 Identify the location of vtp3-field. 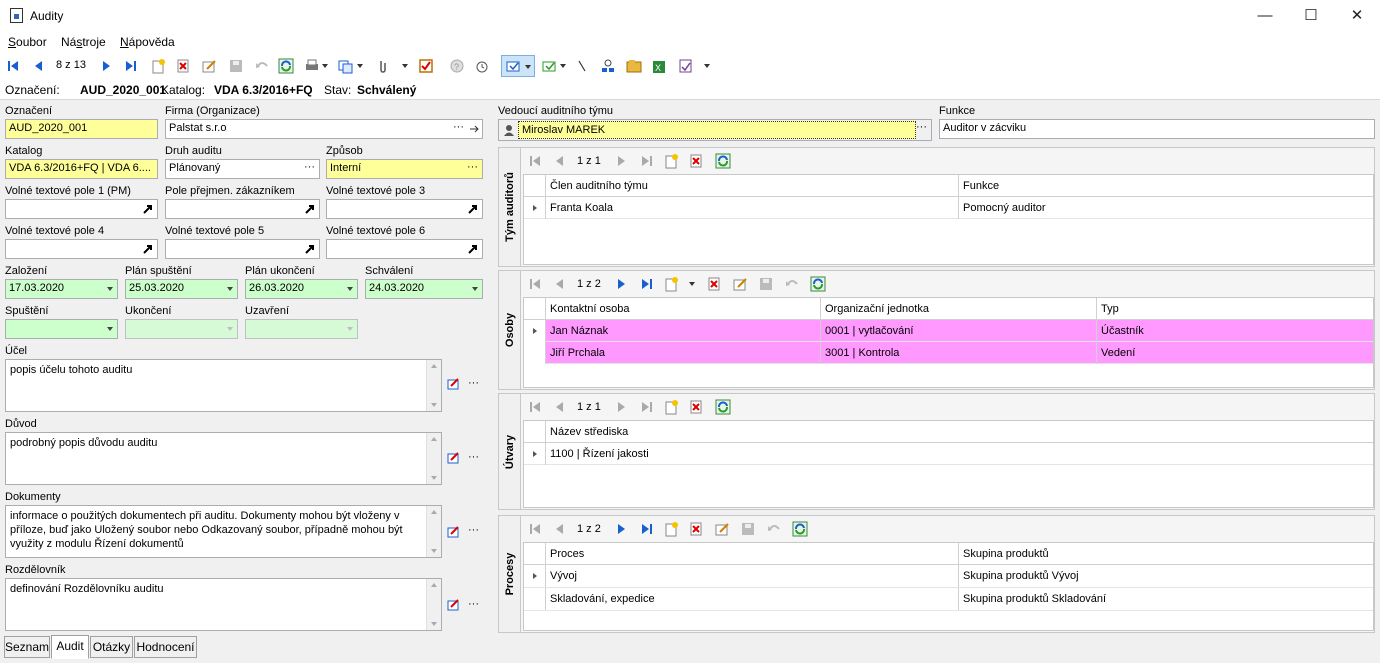
(404, 209).